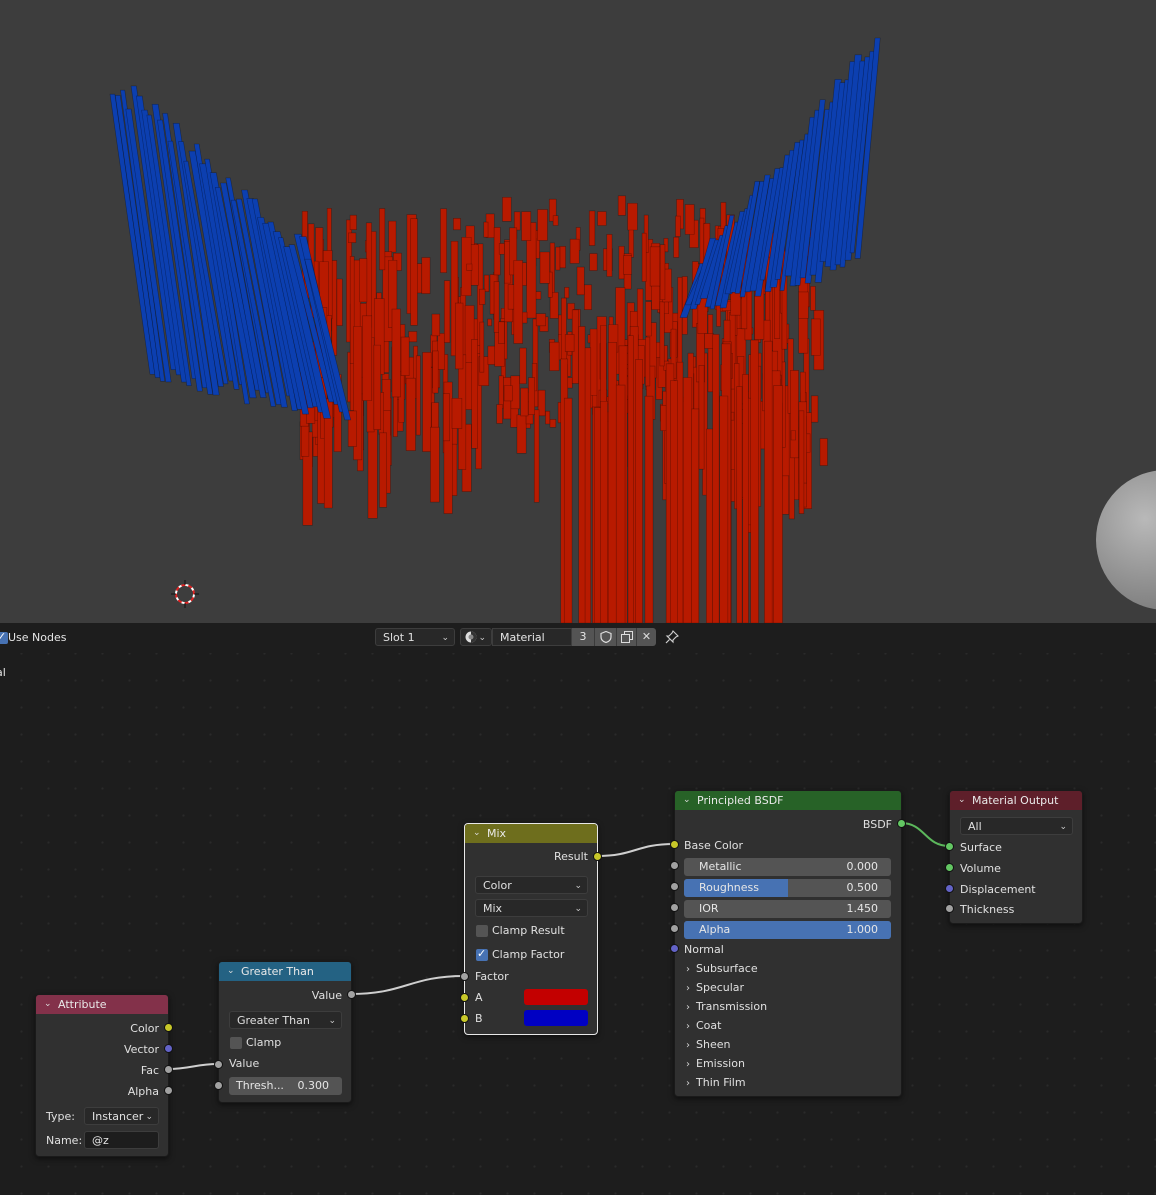  I want to click on socket-alpha-out, so click(168, 1090).